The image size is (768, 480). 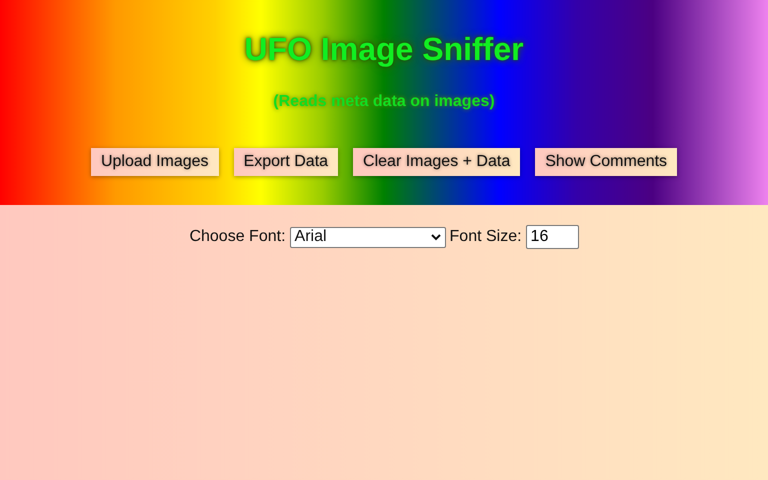 What do you see at coordinates (486, 237) in the screenshot?
I see `font-size-label: Font Size:` at bounding box center [486, 237].